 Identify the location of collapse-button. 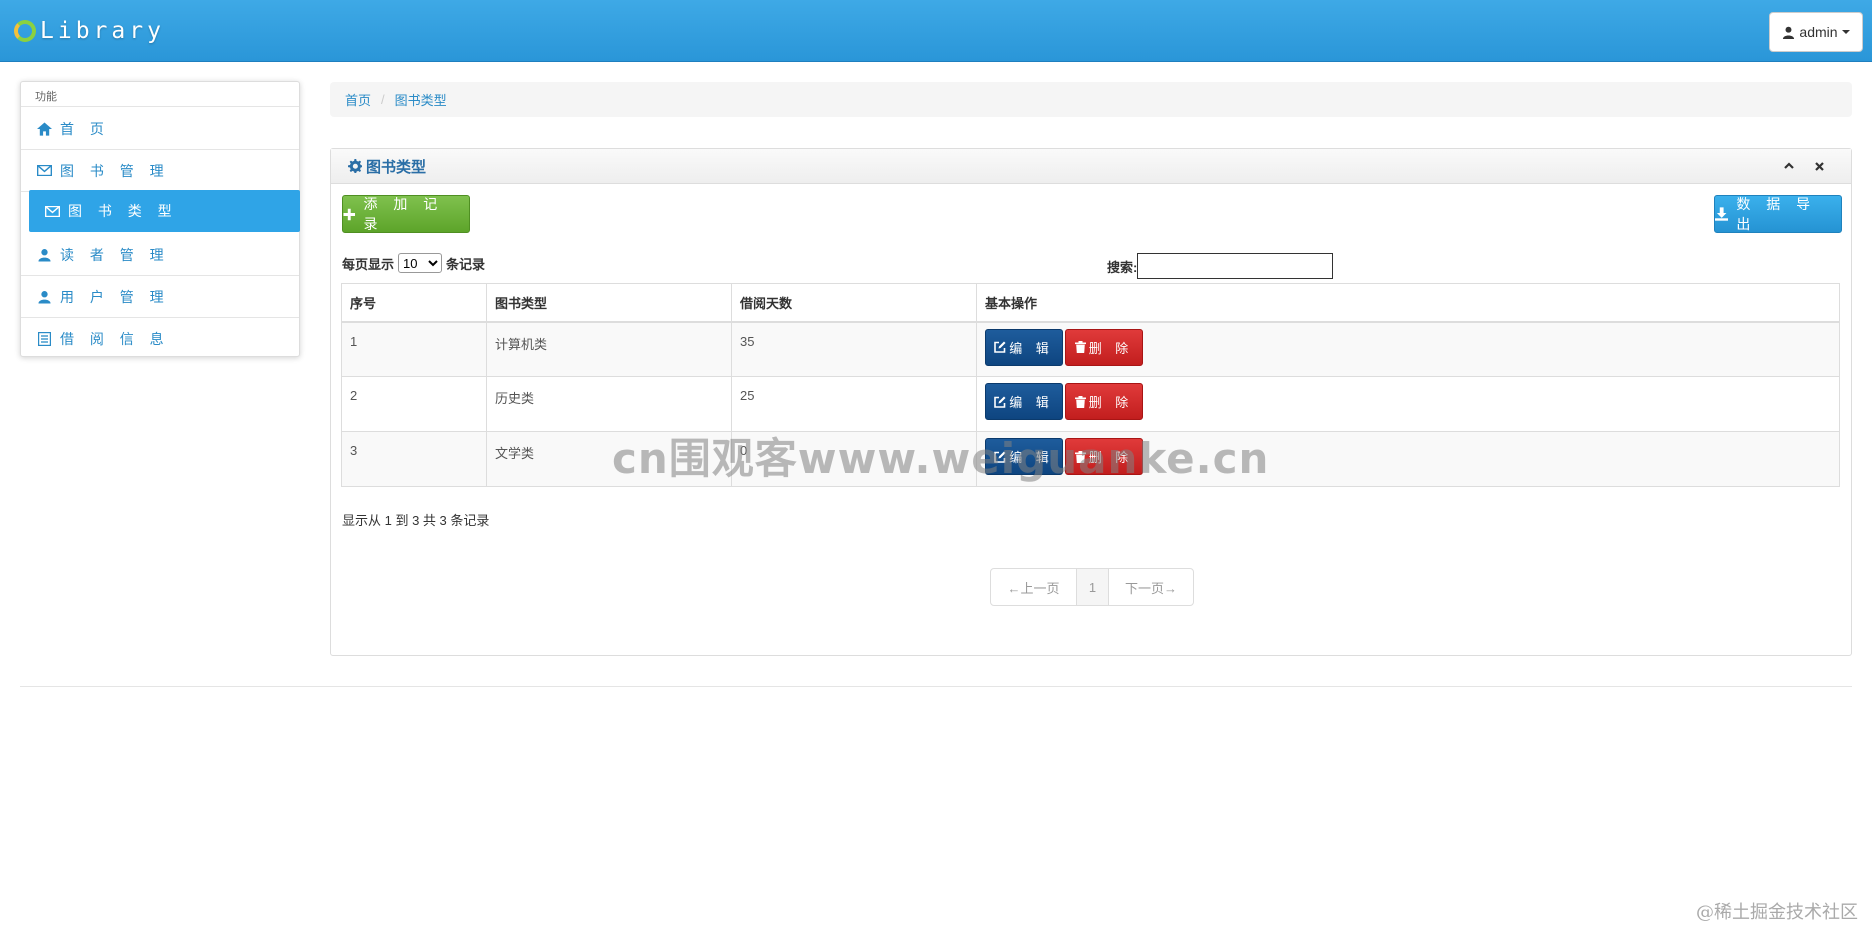
(1789, 166).